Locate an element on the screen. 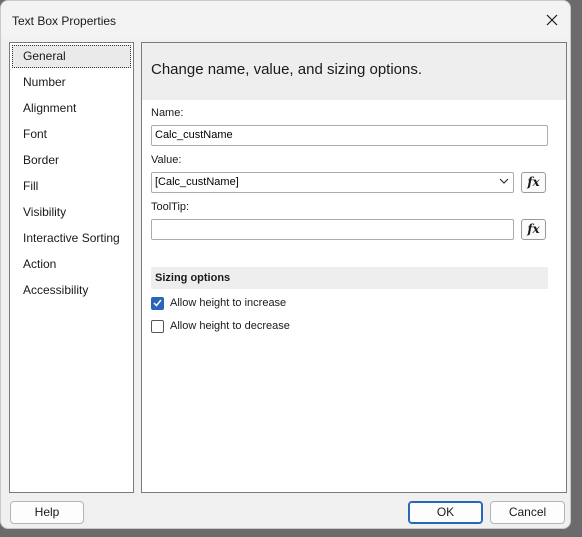 The image size is (582, 537). allow-height-increase-label: Allow height to increase is located at coordinates (228, 303).